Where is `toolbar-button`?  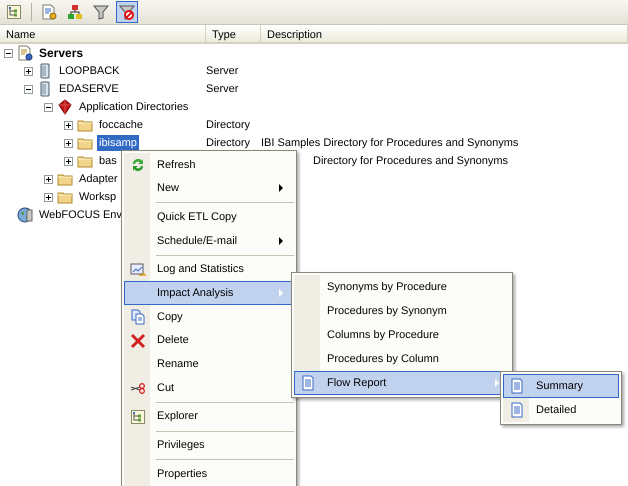 toolbar-button is located at coordinates (127, 12).